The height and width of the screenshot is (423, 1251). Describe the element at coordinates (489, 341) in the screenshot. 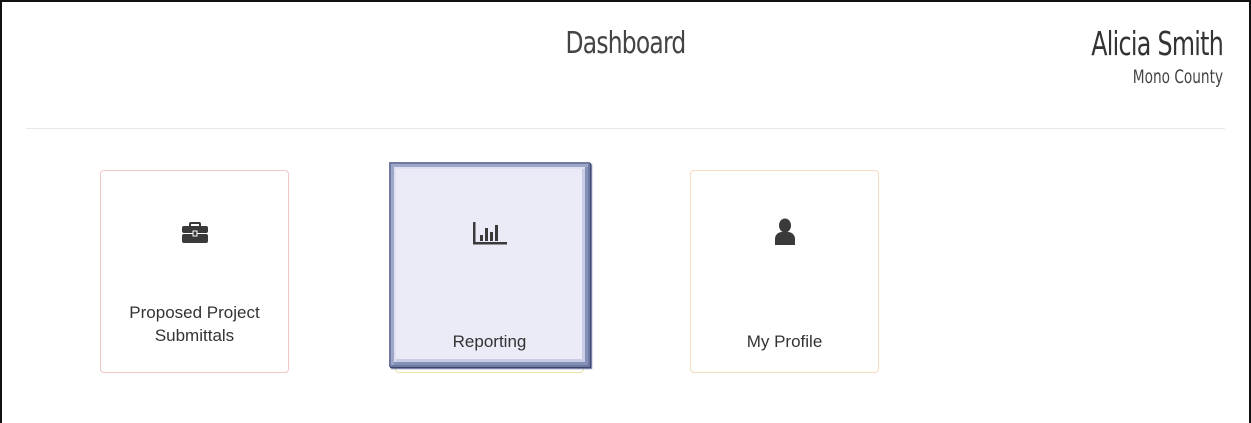

I see `tile-label: Reporting` at that location.